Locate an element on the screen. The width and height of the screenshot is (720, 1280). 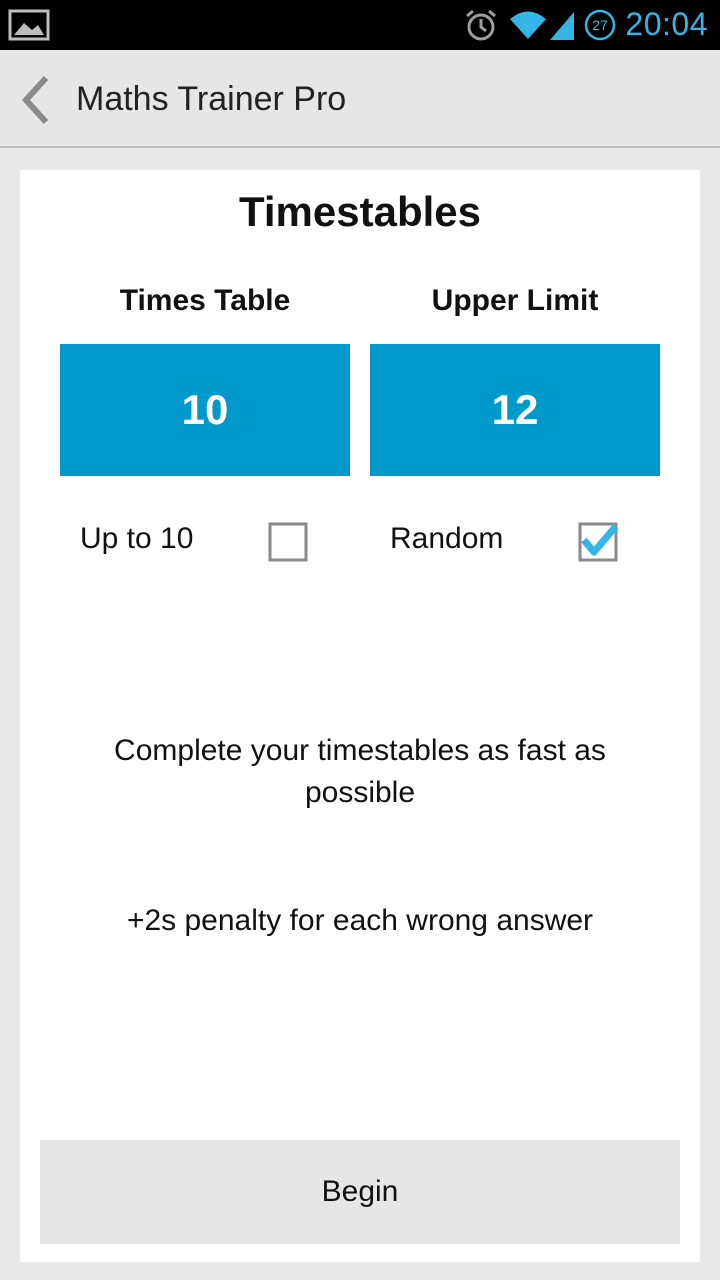
begin-label: Begin is located at coordinates (360, 1191).